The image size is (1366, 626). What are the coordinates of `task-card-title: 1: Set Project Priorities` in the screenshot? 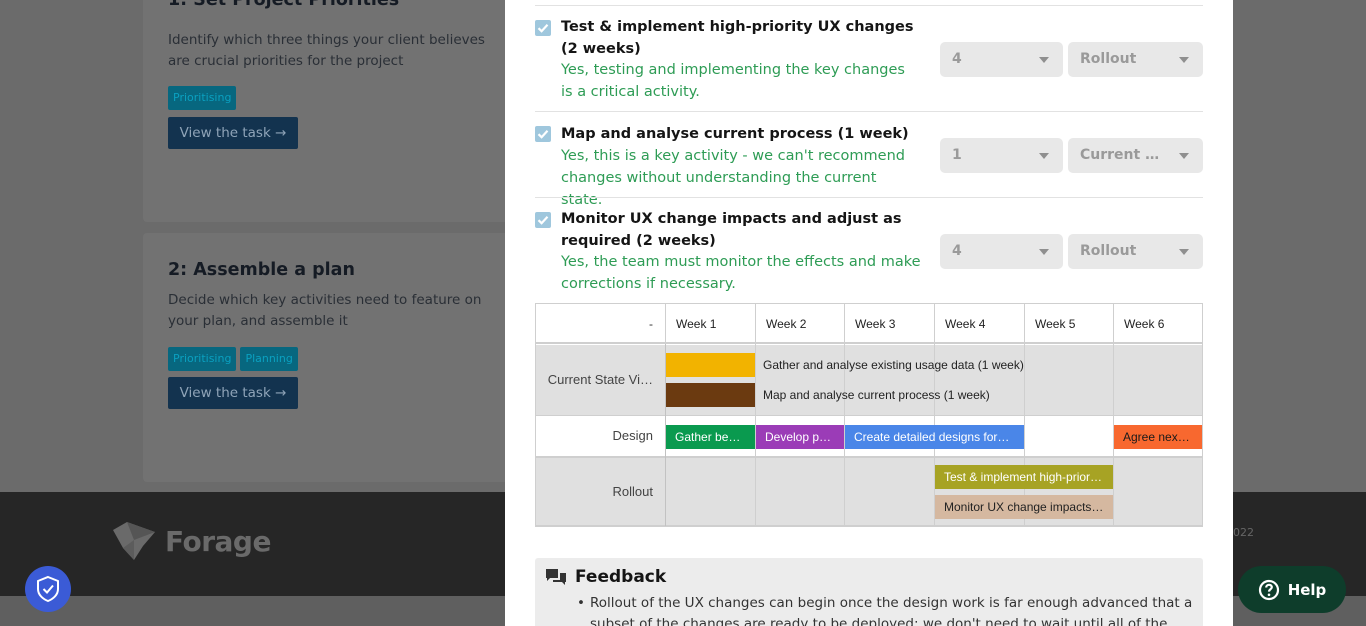 It's located at (284, 5).